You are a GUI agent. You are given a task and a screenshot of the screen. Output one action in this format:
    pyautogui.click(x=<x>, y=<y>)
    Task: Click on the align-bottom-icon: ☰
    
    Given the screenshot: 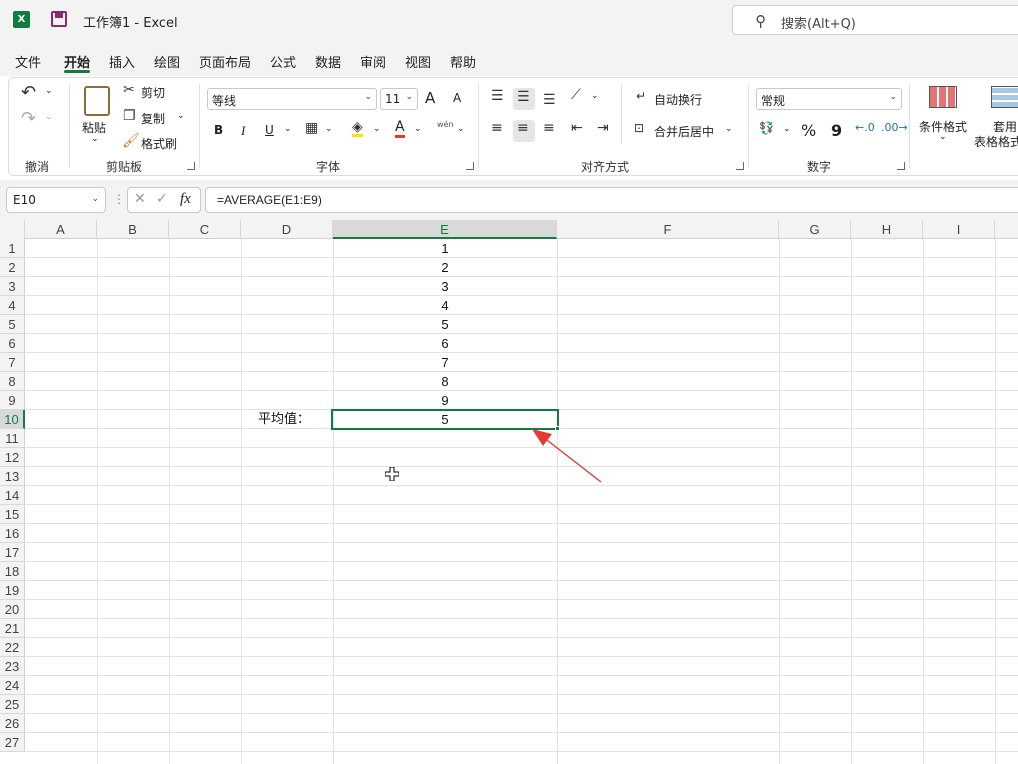 What is the action you would take?
    pyautogui.click(x=549, y=100)
    